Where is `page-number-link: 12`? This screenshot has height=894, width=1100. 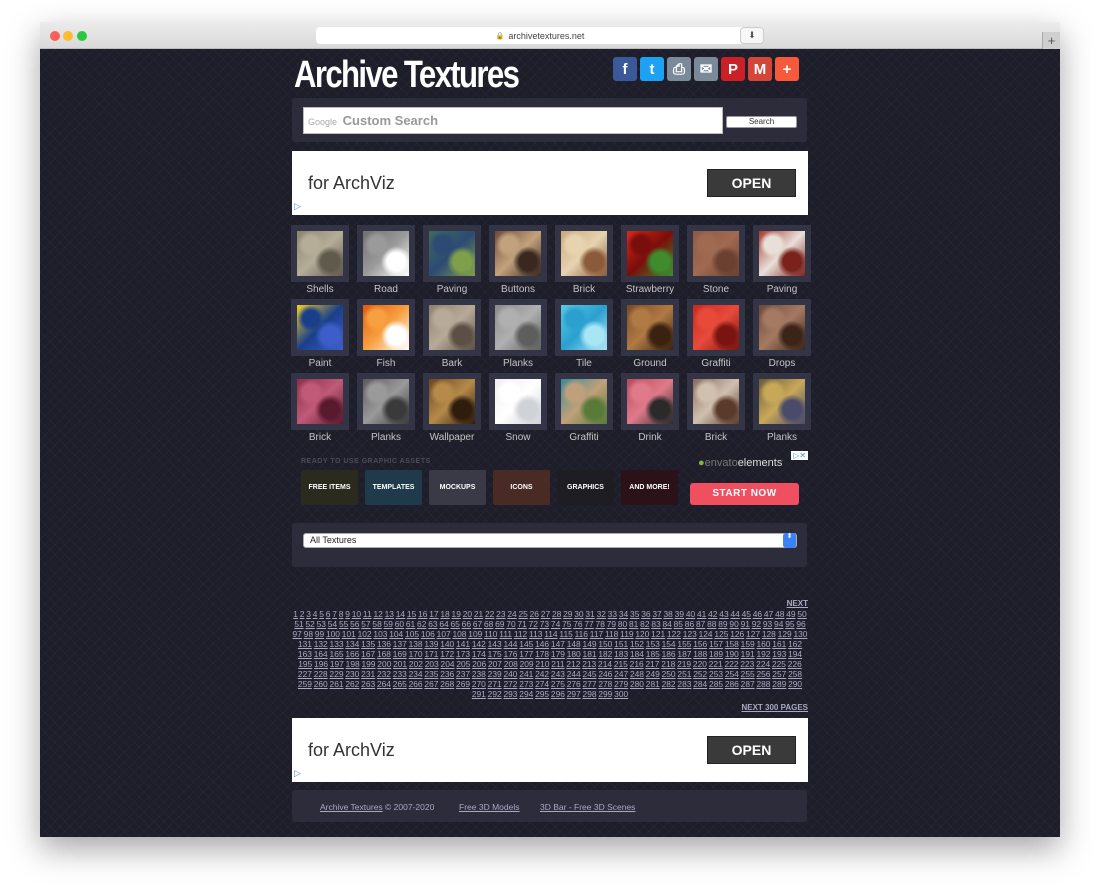 page-number-link: 12 is located at coordinates (377, 614).